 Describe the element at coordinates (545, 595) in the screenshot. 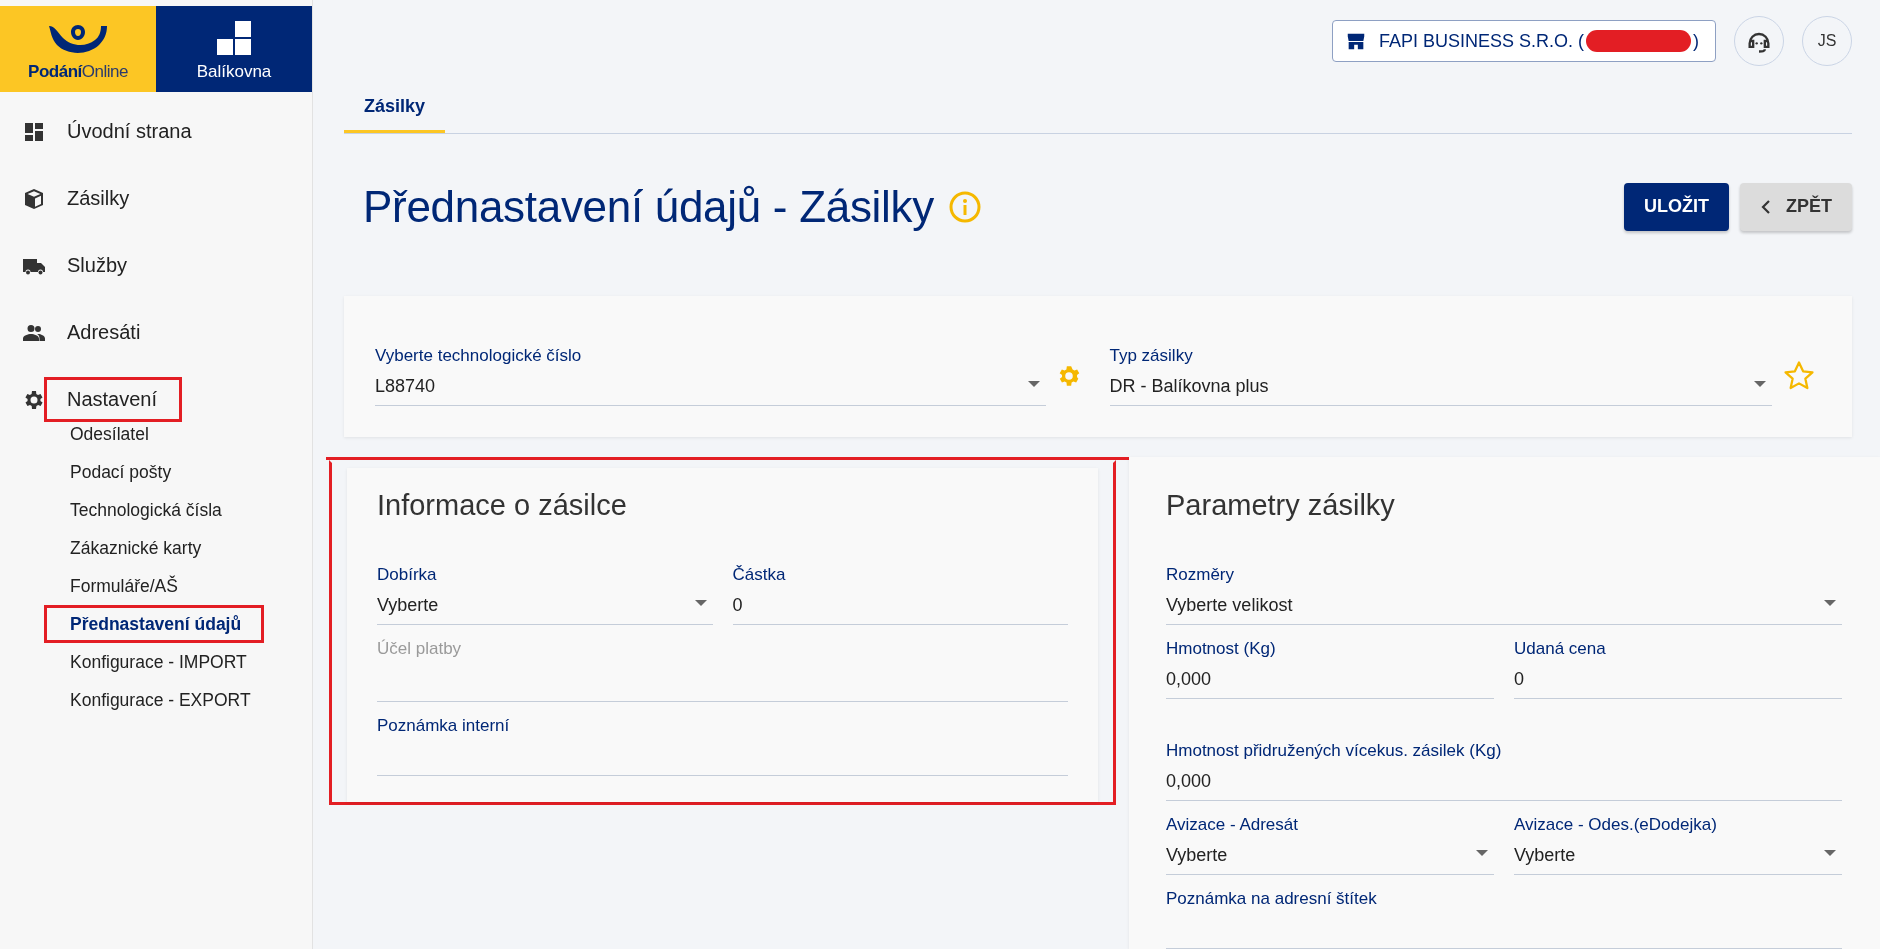

I see `select-field: Dobírka Vyberte` at that location.